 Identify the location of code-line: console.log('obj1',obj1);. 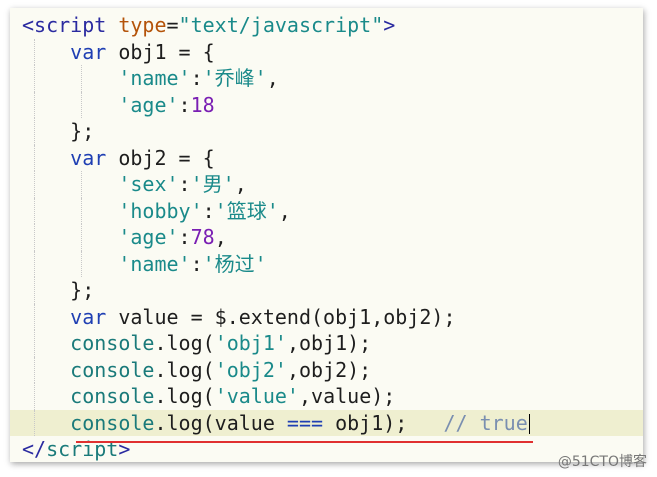
(326, 343).